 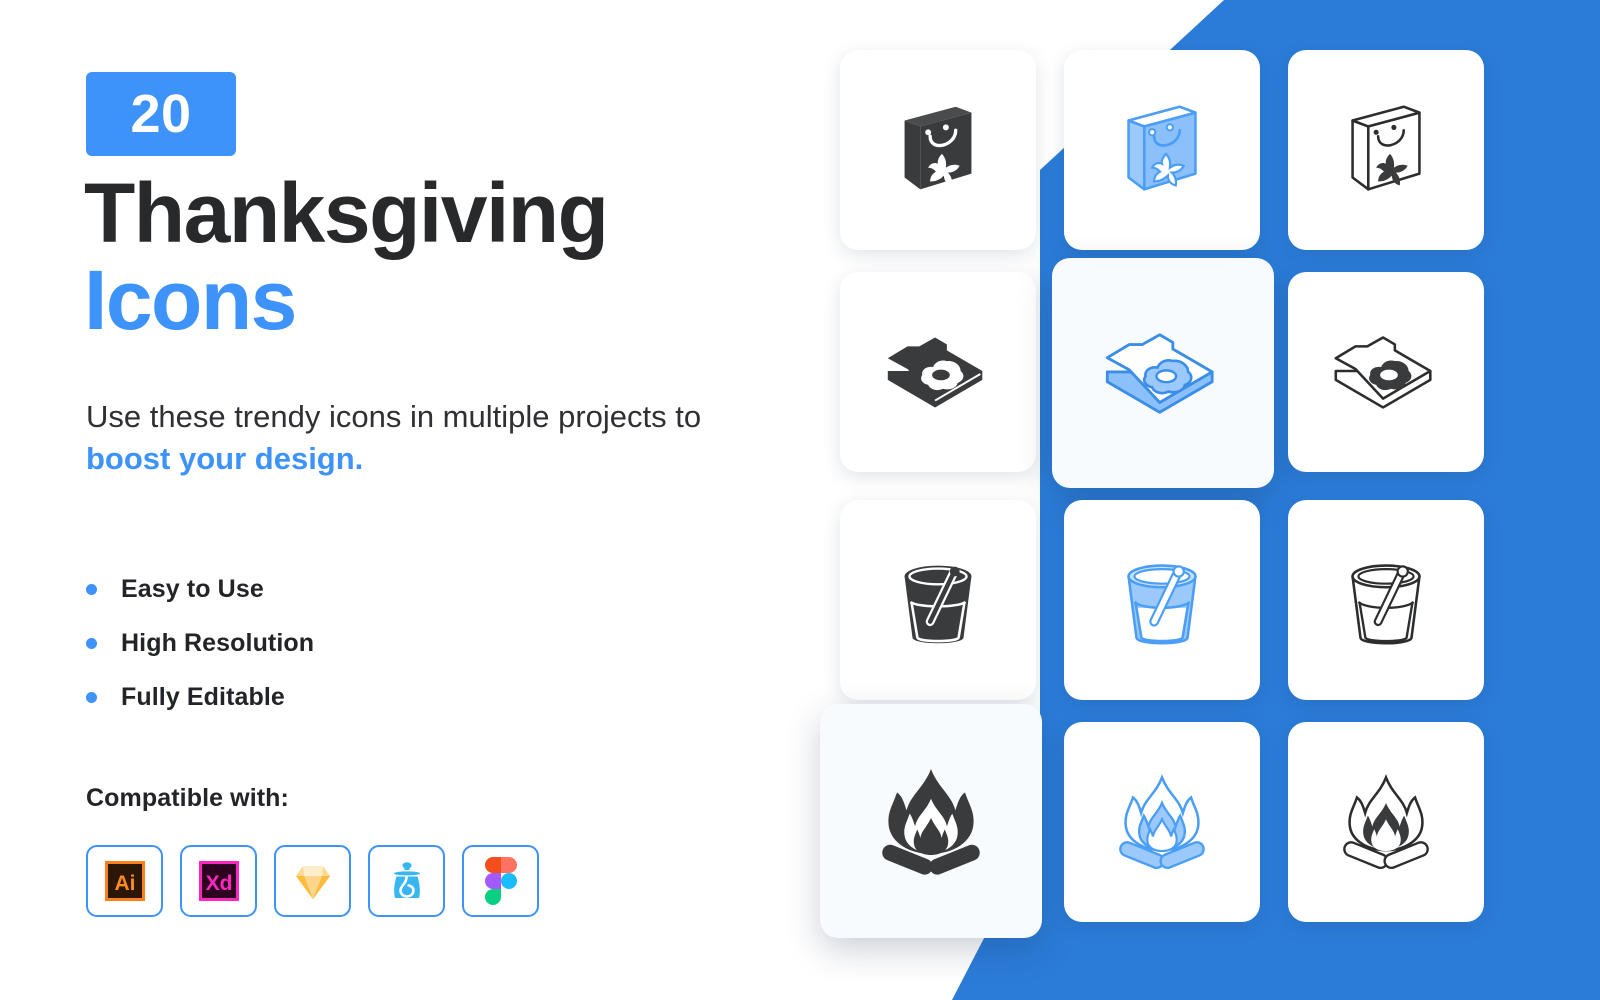 I want to click on feature-label: Fully Editable, so click(x=203, y=696).